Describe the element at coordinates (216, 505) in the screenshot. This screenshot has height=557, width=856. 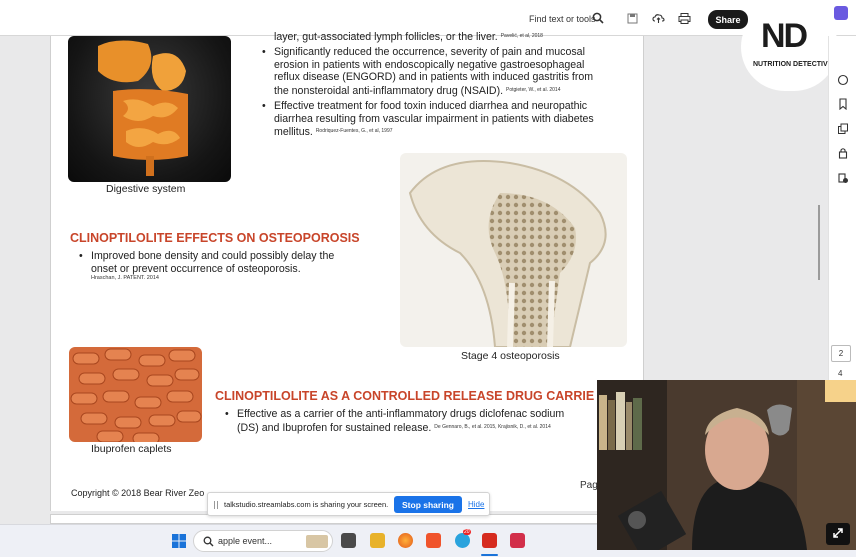
I see `drag-handle-icon` at that location.